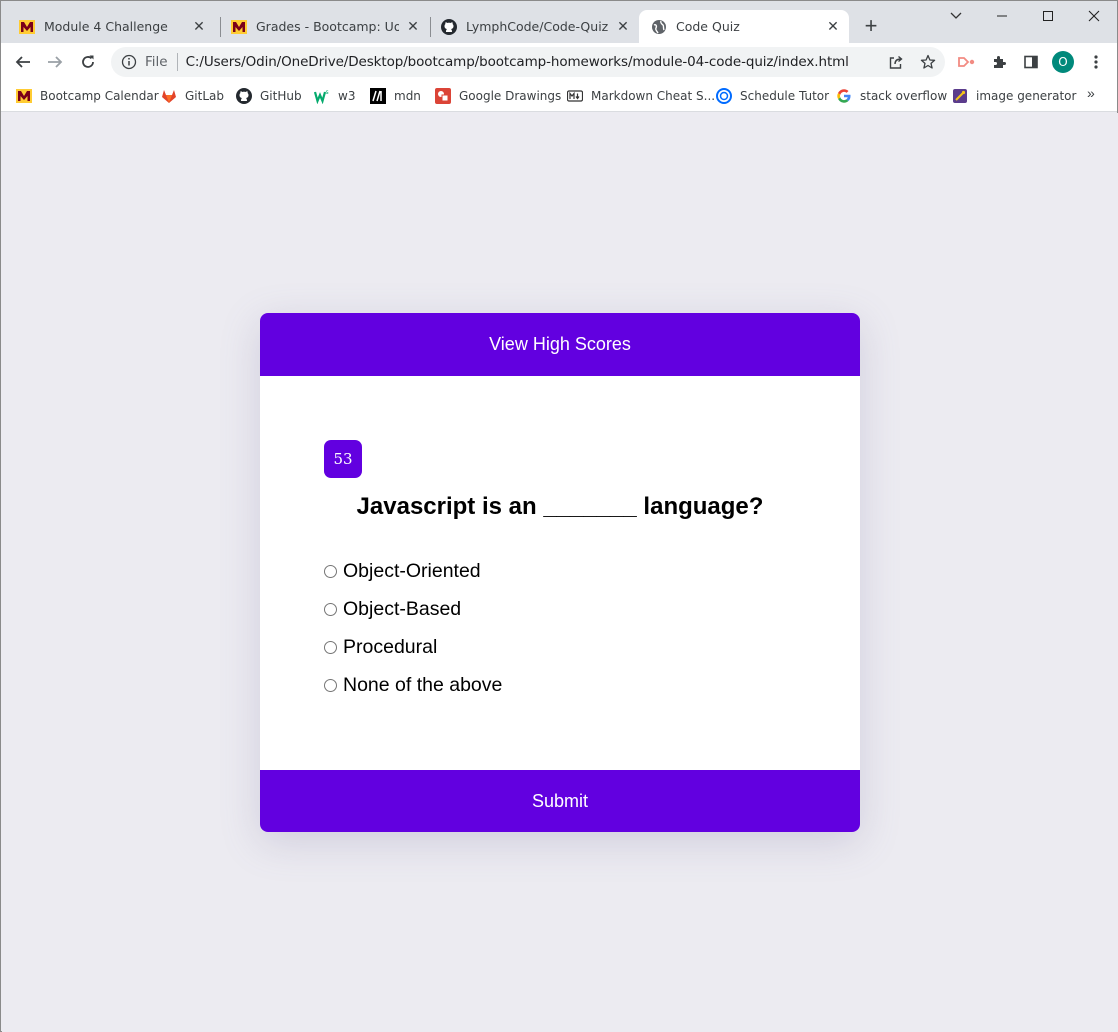 This screenshot has height=1032, width=1118. I want to click on answer-label: Object-Oriented, so click(412, 570).